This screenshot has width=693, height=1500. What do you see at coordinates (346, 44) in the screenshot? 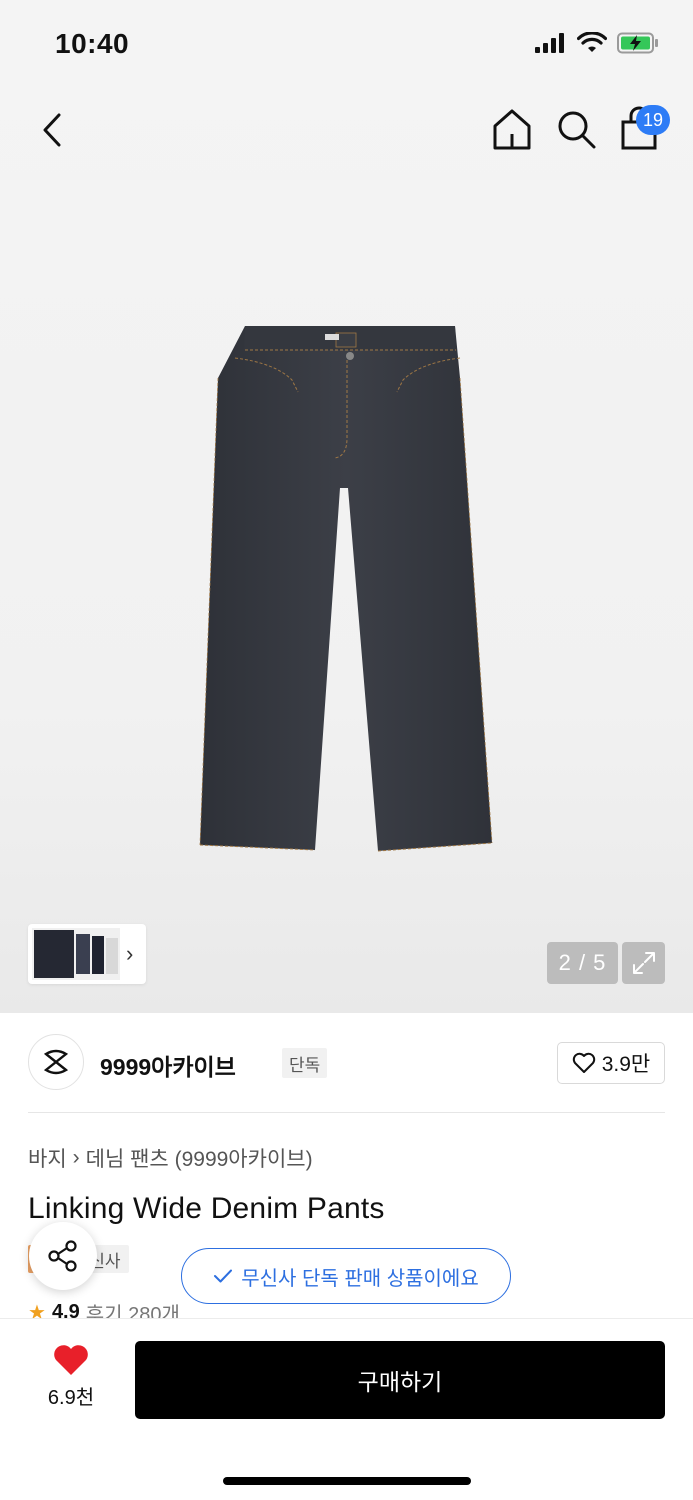
I see `status-bar: 10:40` at bounding box center [346, 44].